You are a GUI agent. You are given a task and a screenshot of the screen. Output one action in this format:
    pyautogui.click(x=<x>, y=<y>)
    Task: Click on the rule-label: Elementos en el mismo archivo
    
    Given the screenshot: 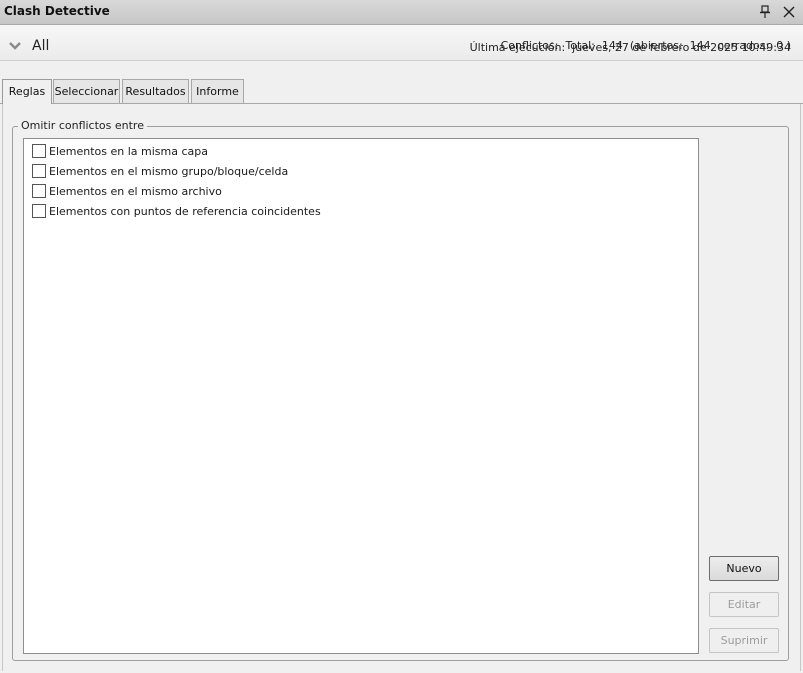 What is the action you would take?
    pyautogui.click(x=135, y=191)
    